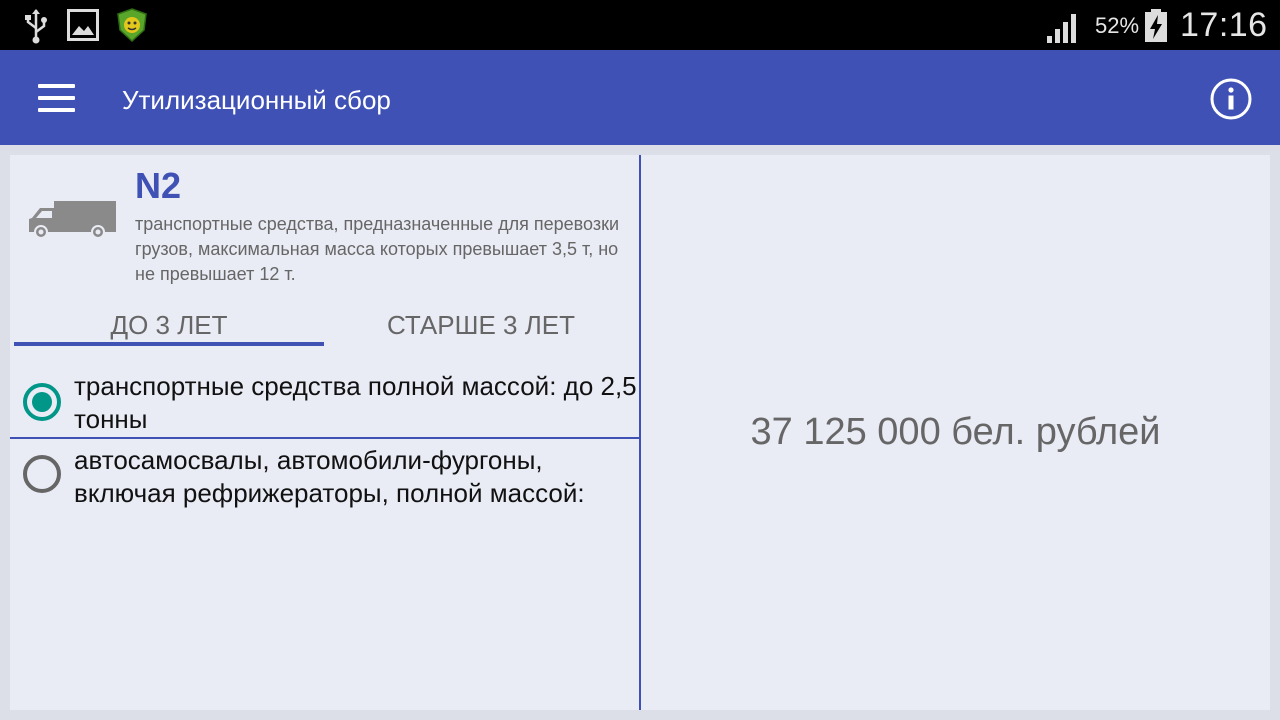 The height and width of the screenshot is (720, 1280). Describe the element at coordinates (1231, 99) in the screenshot. I see `info-icon` at that location.